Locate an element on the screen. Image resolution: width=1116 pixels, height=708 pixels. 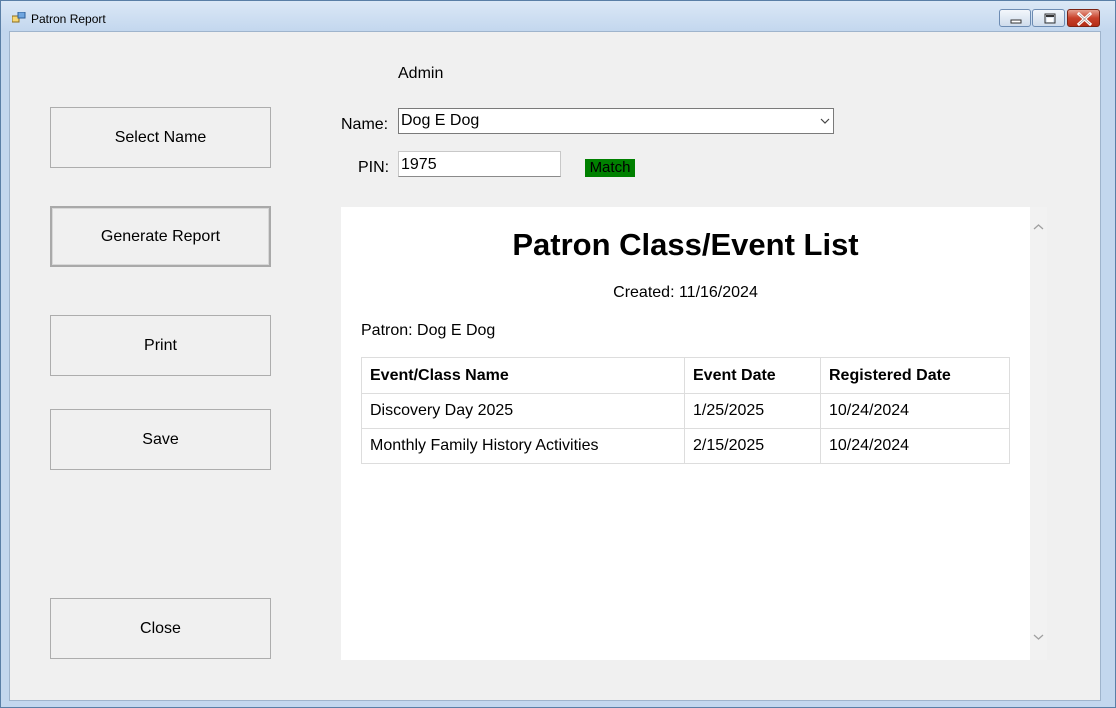
close-window-button is located at coordinates (1083, 18).